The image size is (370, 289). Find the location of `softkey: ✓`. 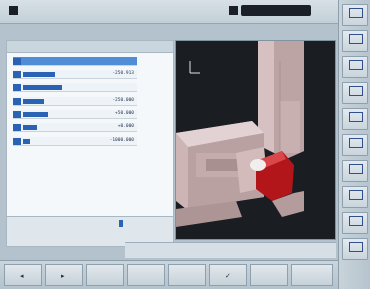

softkey: ✓ is located at coordinates (228, 275).